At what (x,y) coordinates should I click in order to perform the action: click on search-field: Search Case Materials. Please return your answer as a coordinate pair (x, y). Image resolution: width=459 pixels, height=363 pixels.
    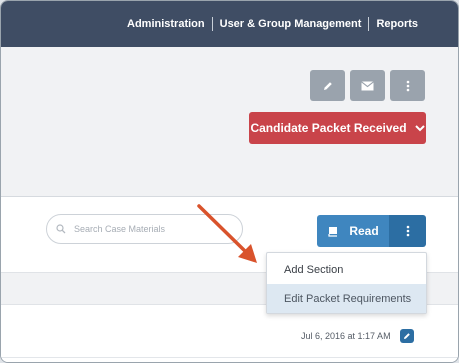
    Looking at the image, I should click on (144, 229).